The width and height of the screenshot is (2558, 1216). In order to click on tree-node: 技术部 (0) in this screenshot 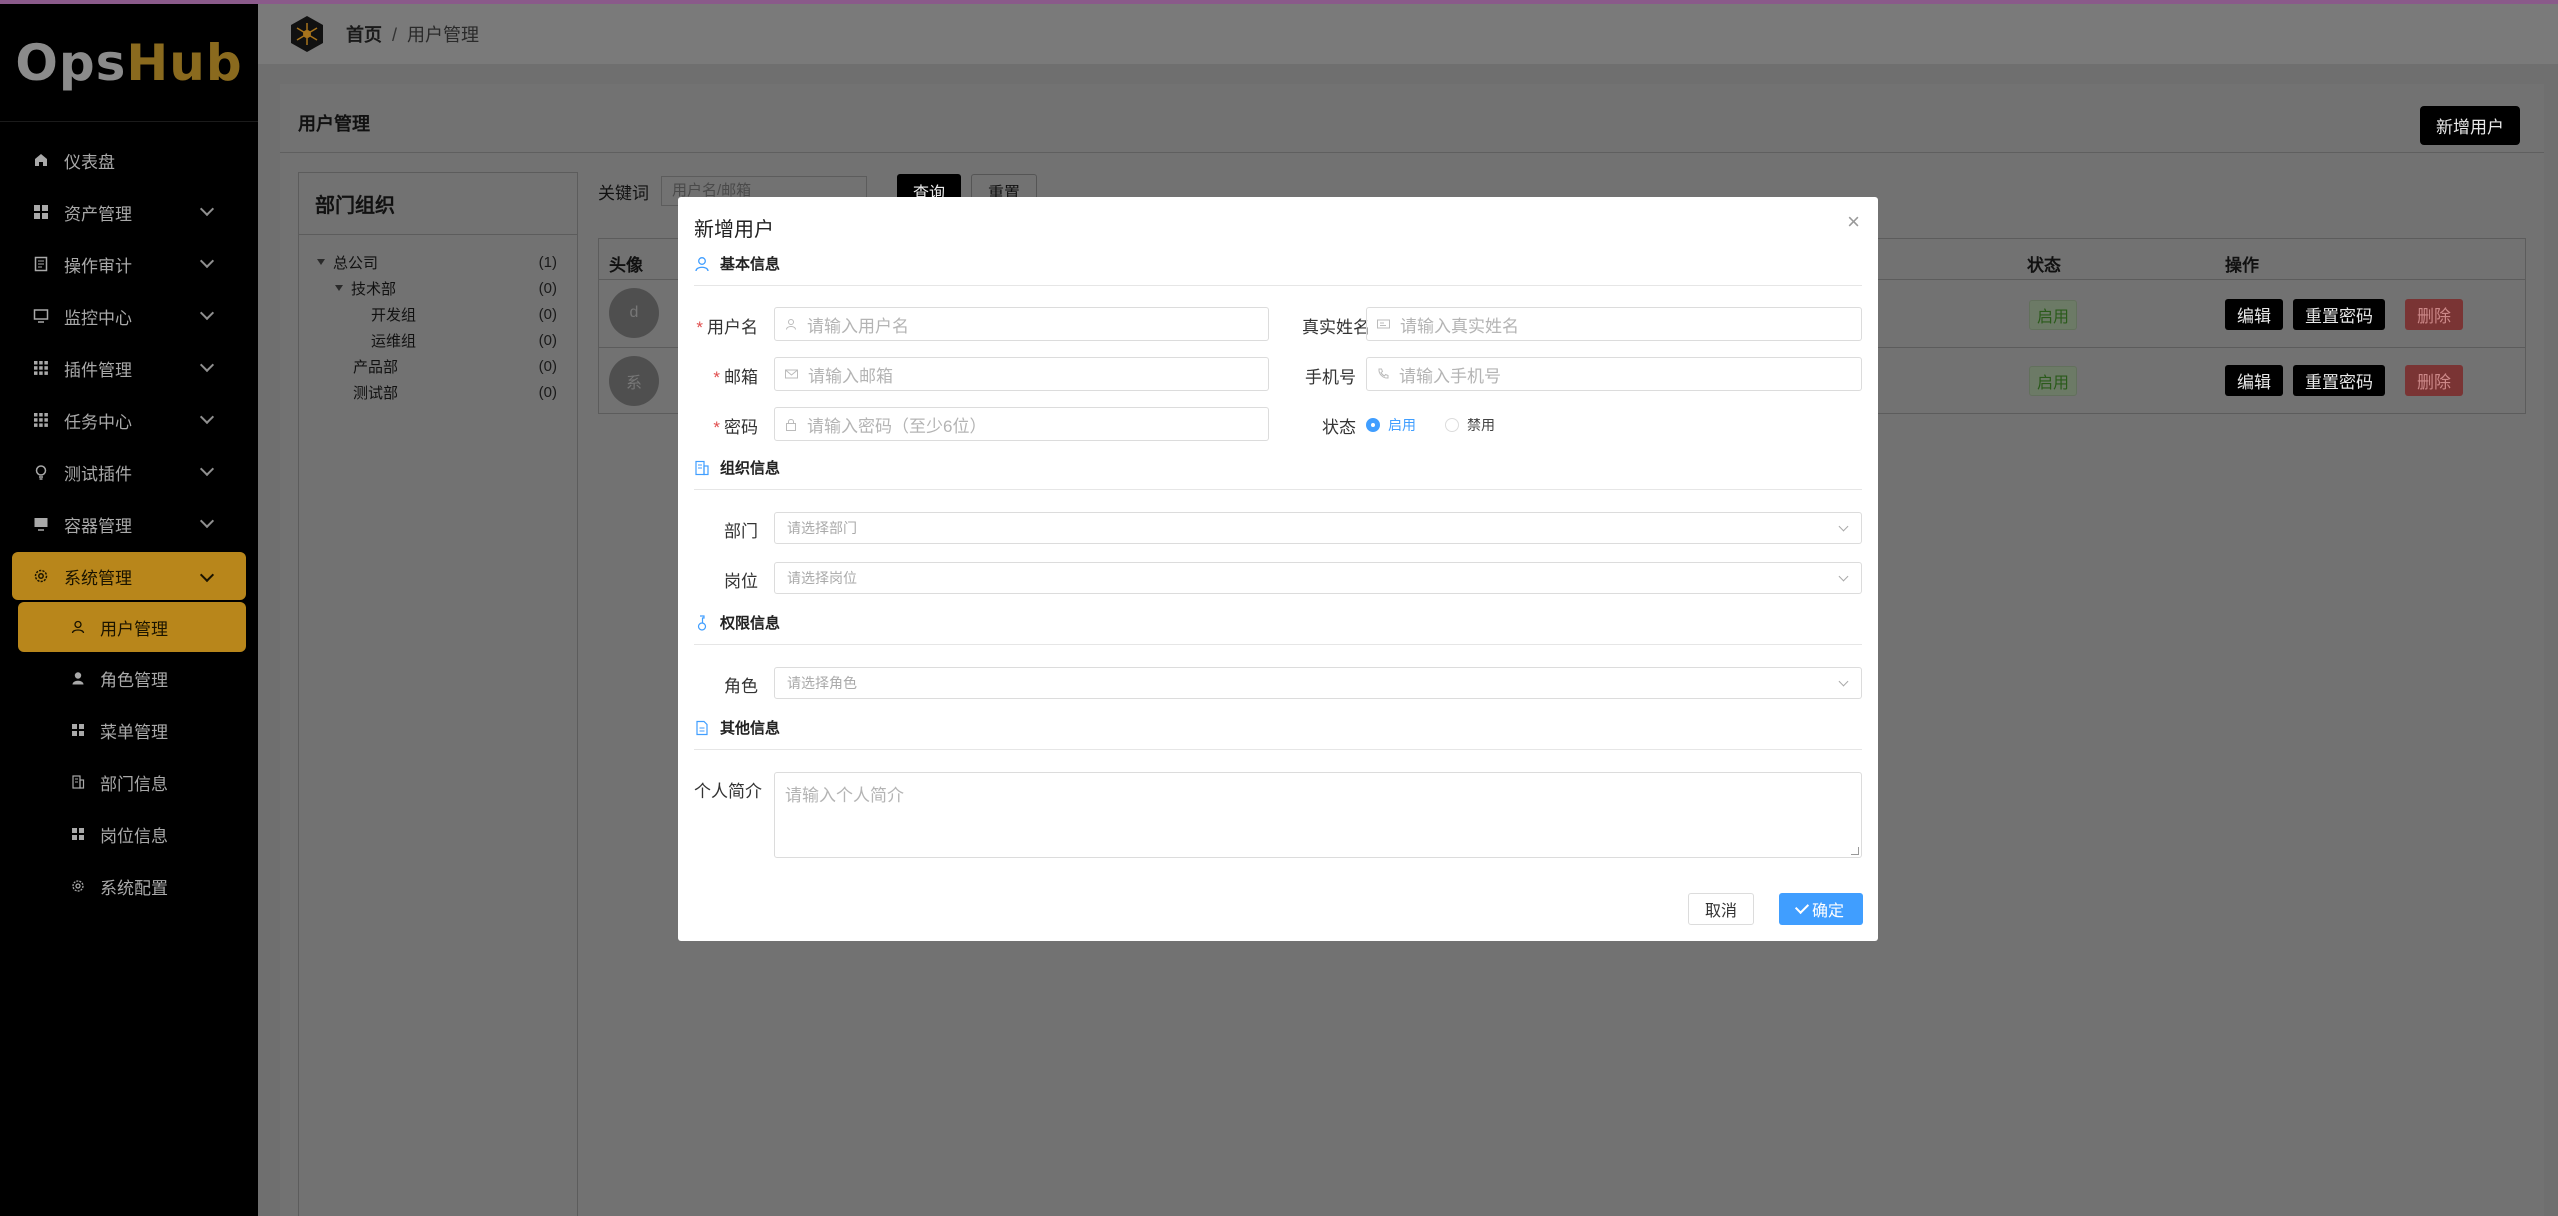, I will do `click(438, 288)`.